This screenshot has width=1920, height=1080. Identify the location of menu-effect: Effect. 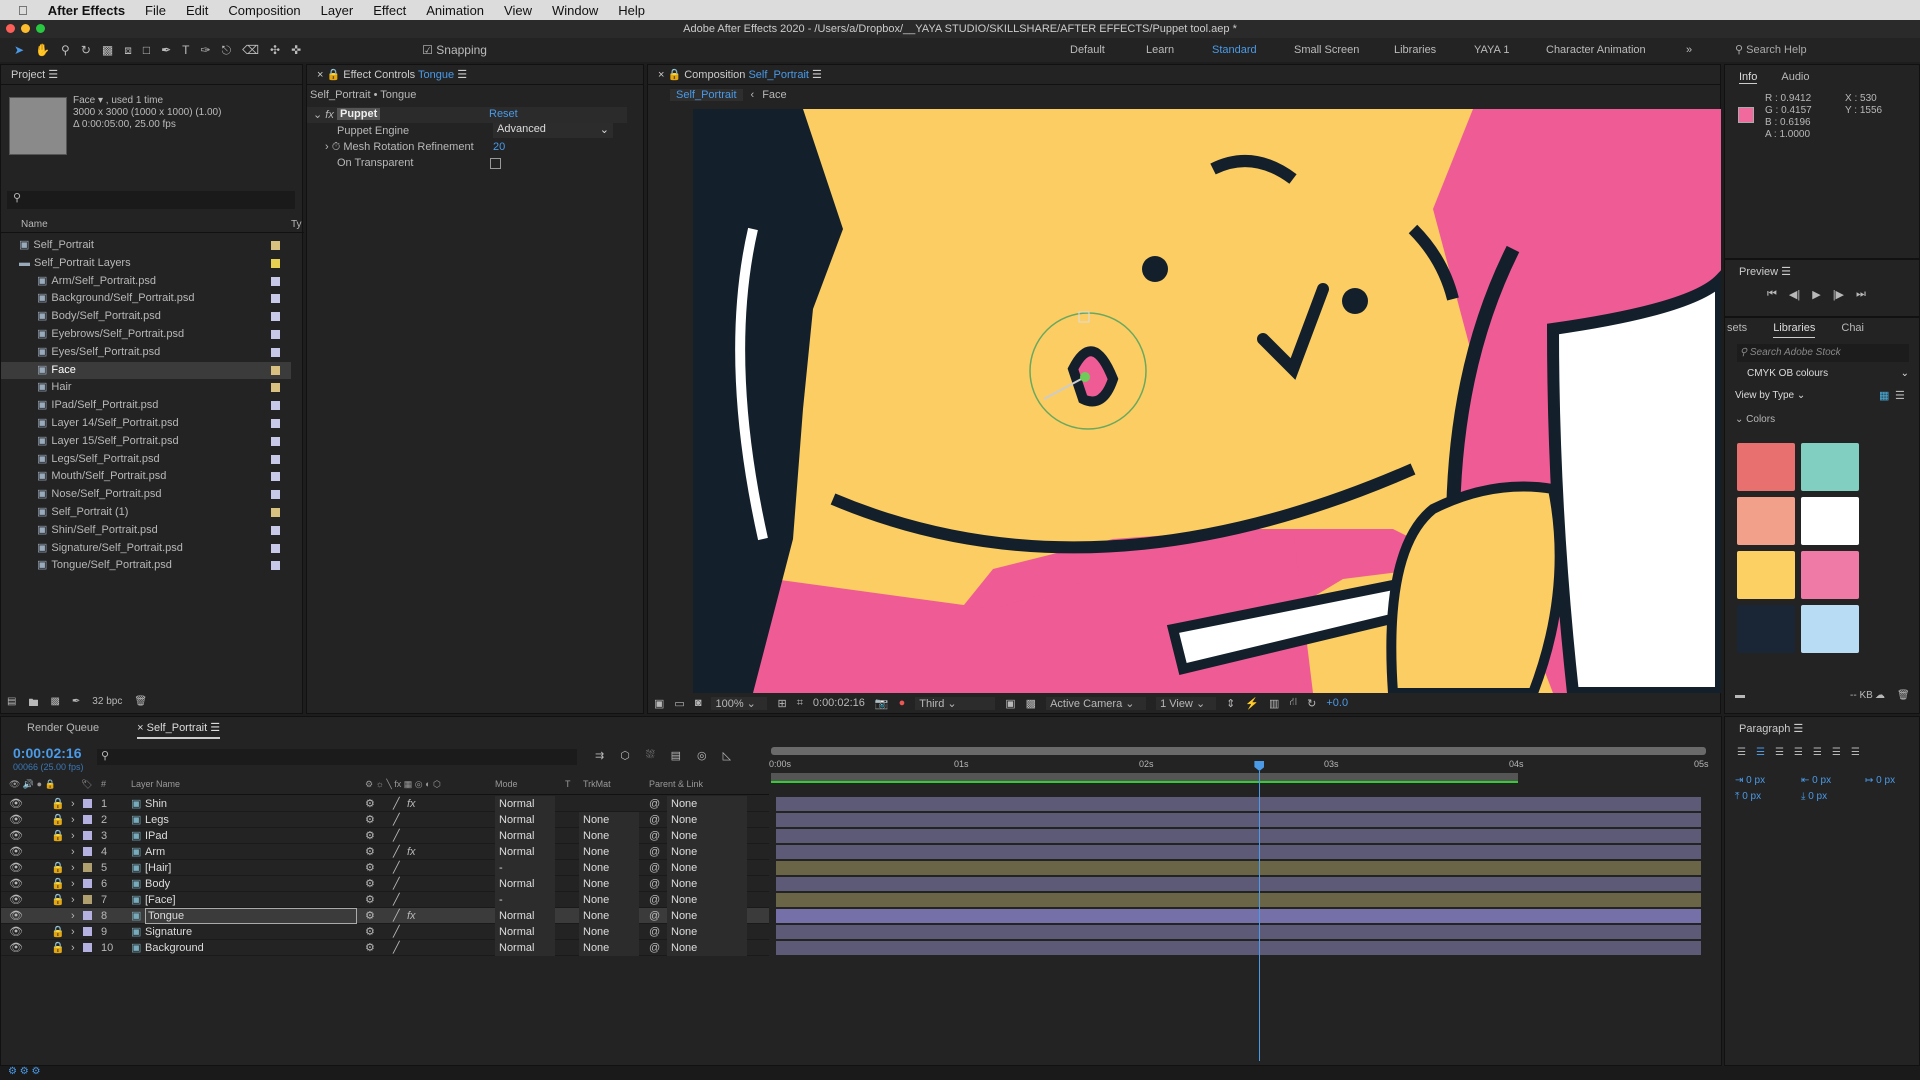
(389, 10).